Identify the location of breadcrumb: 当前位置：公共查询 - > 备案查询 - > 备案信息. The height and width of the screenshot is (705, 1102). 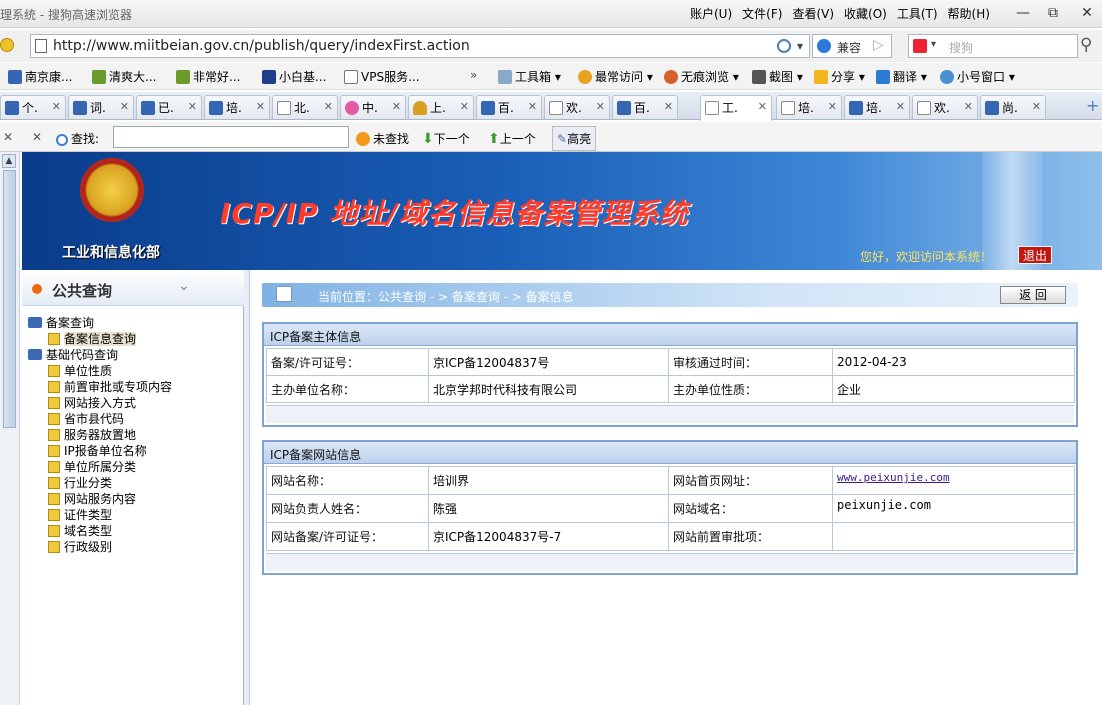
(670, 295).